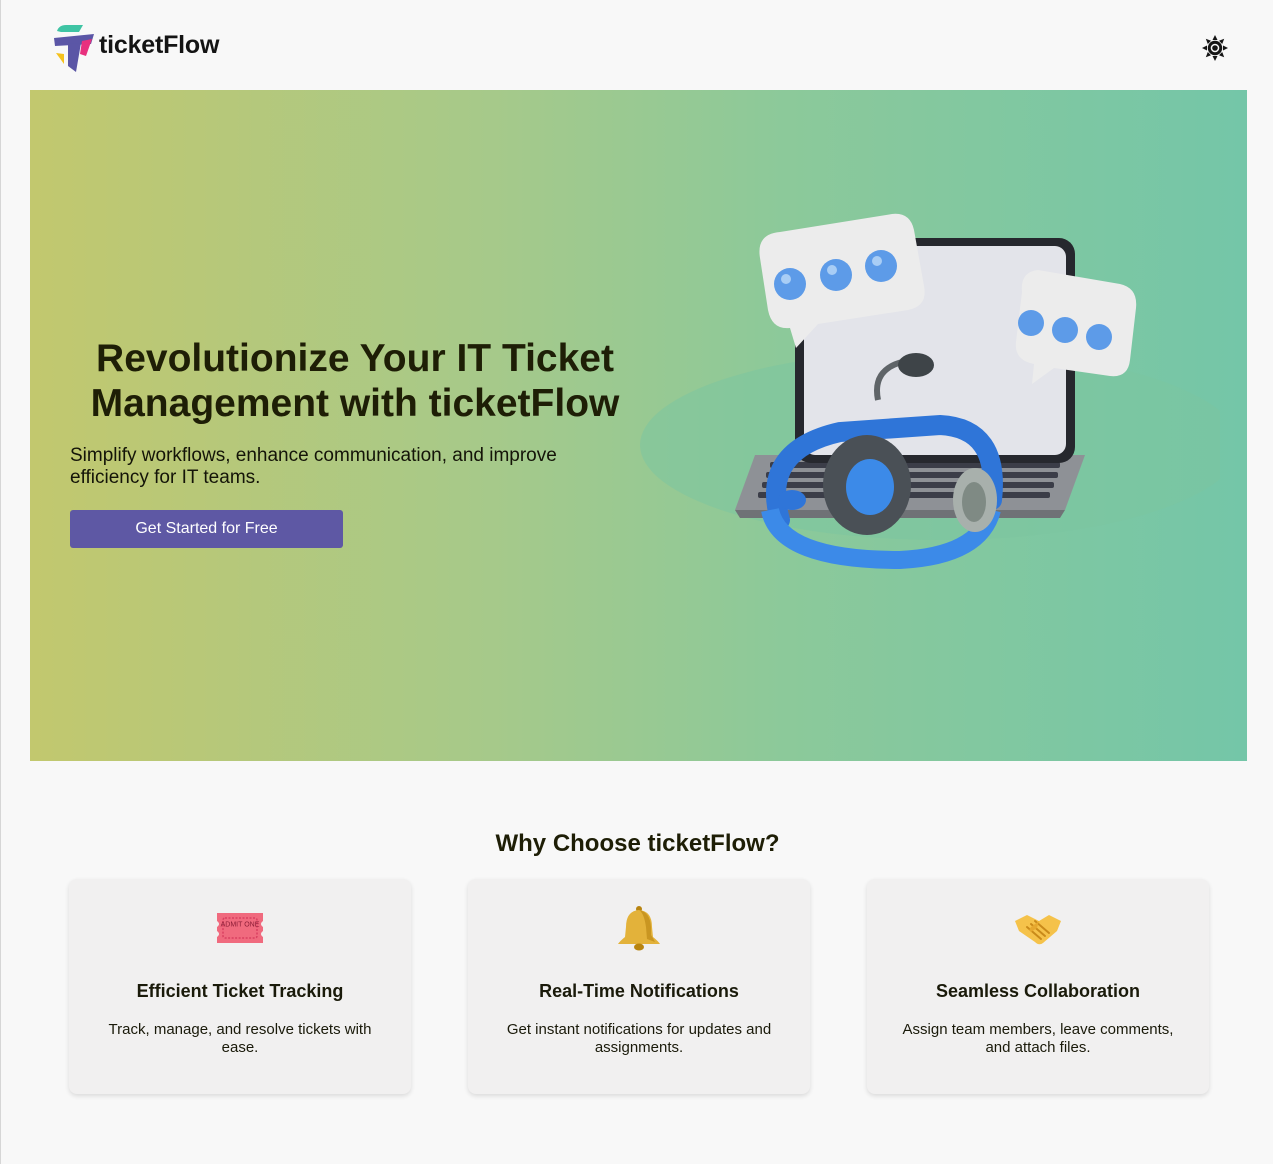  I want to click on feature-title: Real-Time Notifications, so click(639, 991).